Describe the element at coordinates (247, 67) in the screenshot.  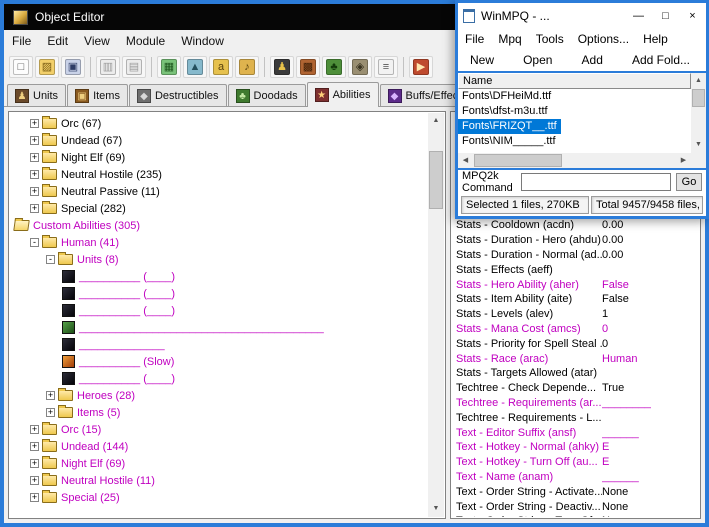
I see `sound-button: ♪` at that location.